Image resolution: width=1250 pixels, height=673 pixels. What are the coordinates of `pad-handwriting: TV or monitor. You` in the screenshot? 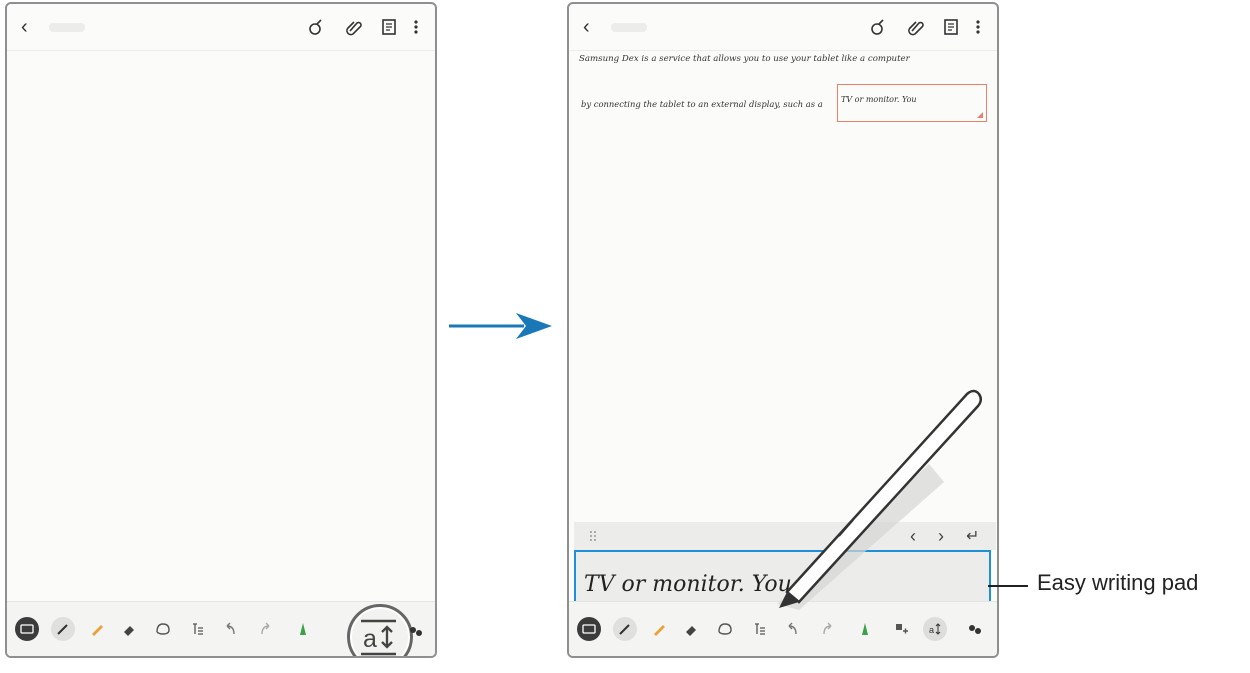 It's located at (688, 584).